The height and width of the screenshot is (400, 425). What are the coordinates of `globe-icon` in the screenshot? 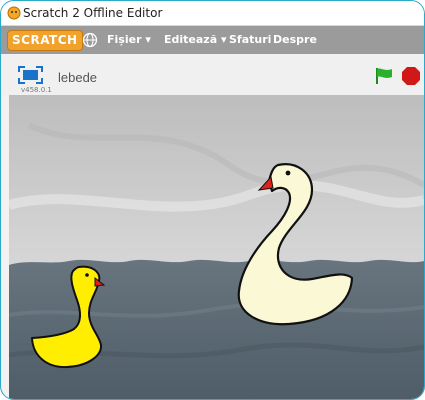 It's located at (90, 40).